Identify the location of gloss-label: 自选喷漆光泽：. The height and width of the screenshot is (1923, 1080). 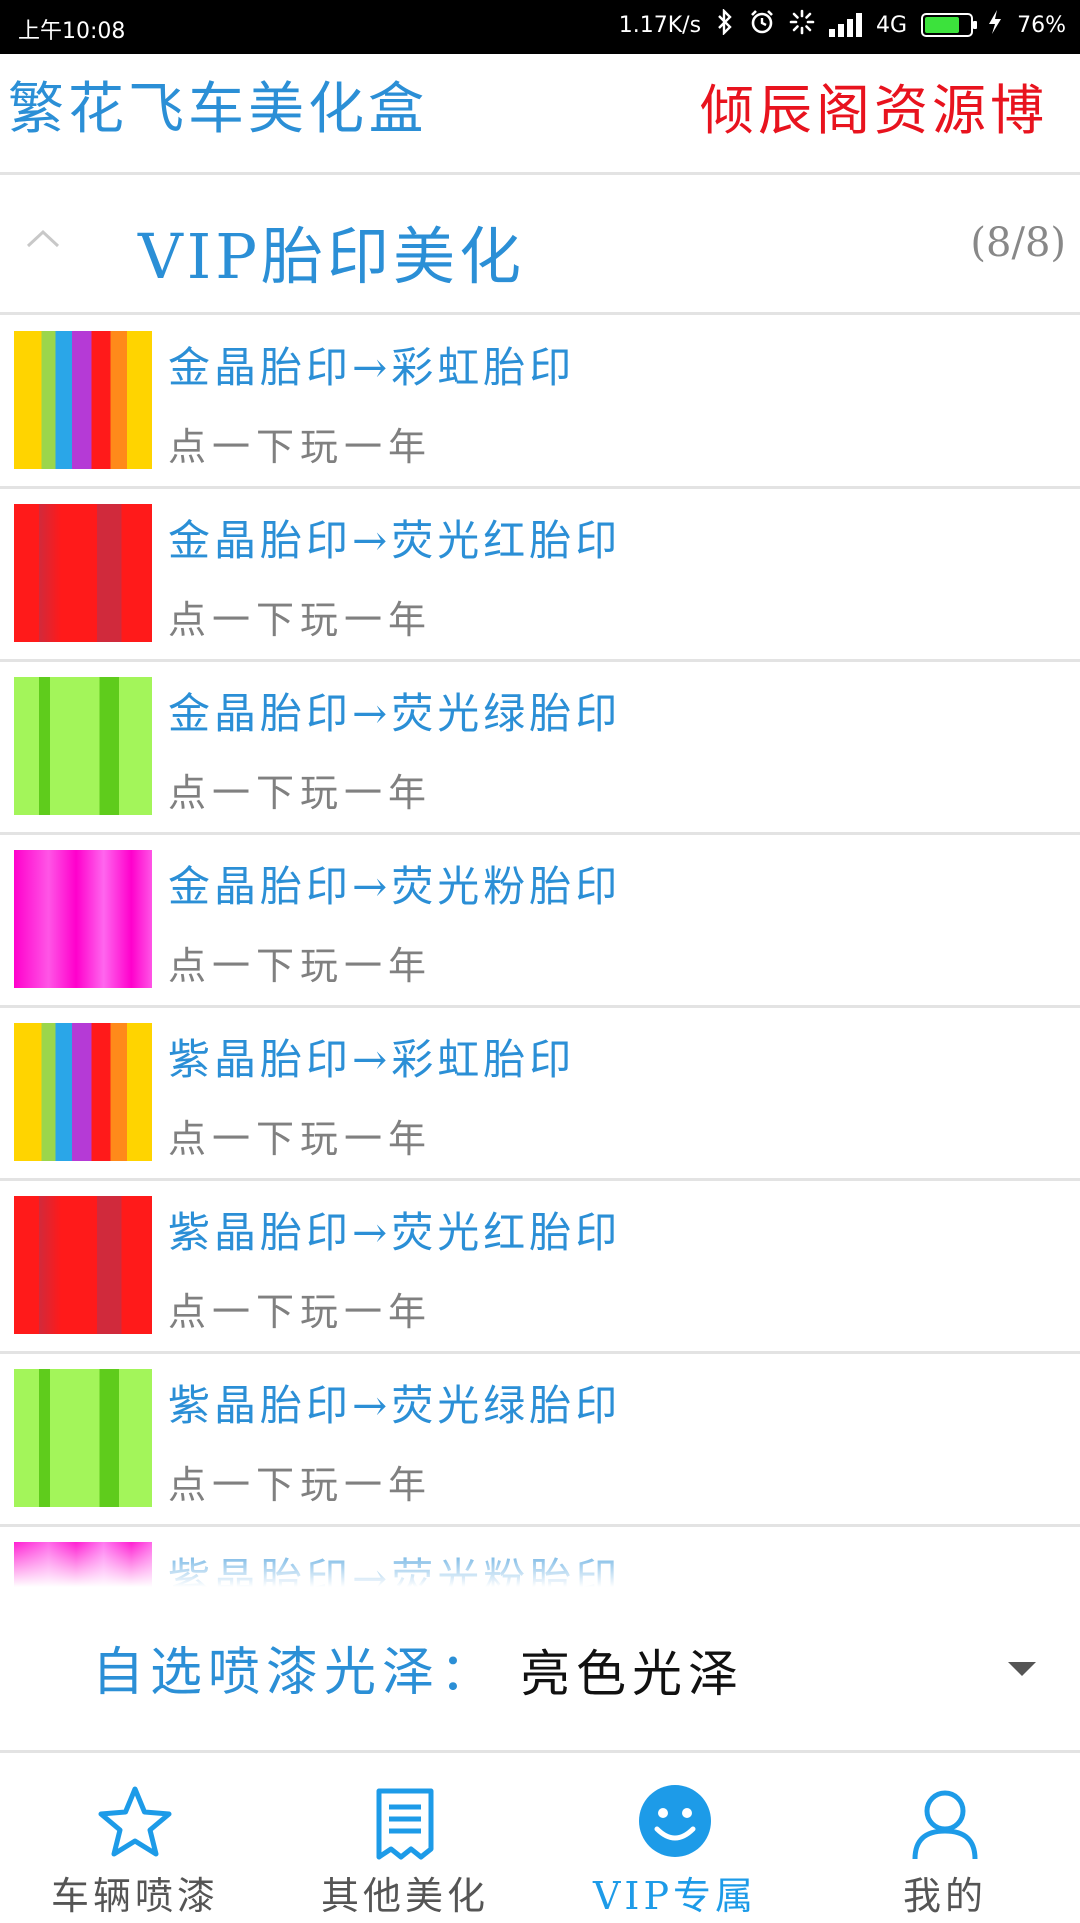
(295, 1673).